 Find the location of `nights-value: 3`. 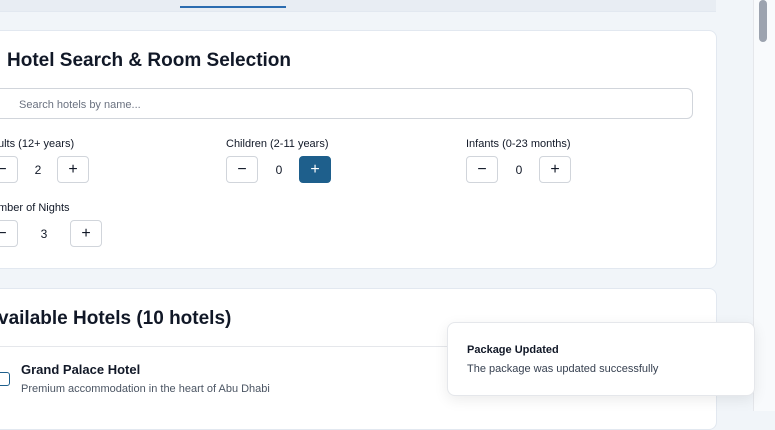

nights-value: 3 is located at coordinates (44, 234).